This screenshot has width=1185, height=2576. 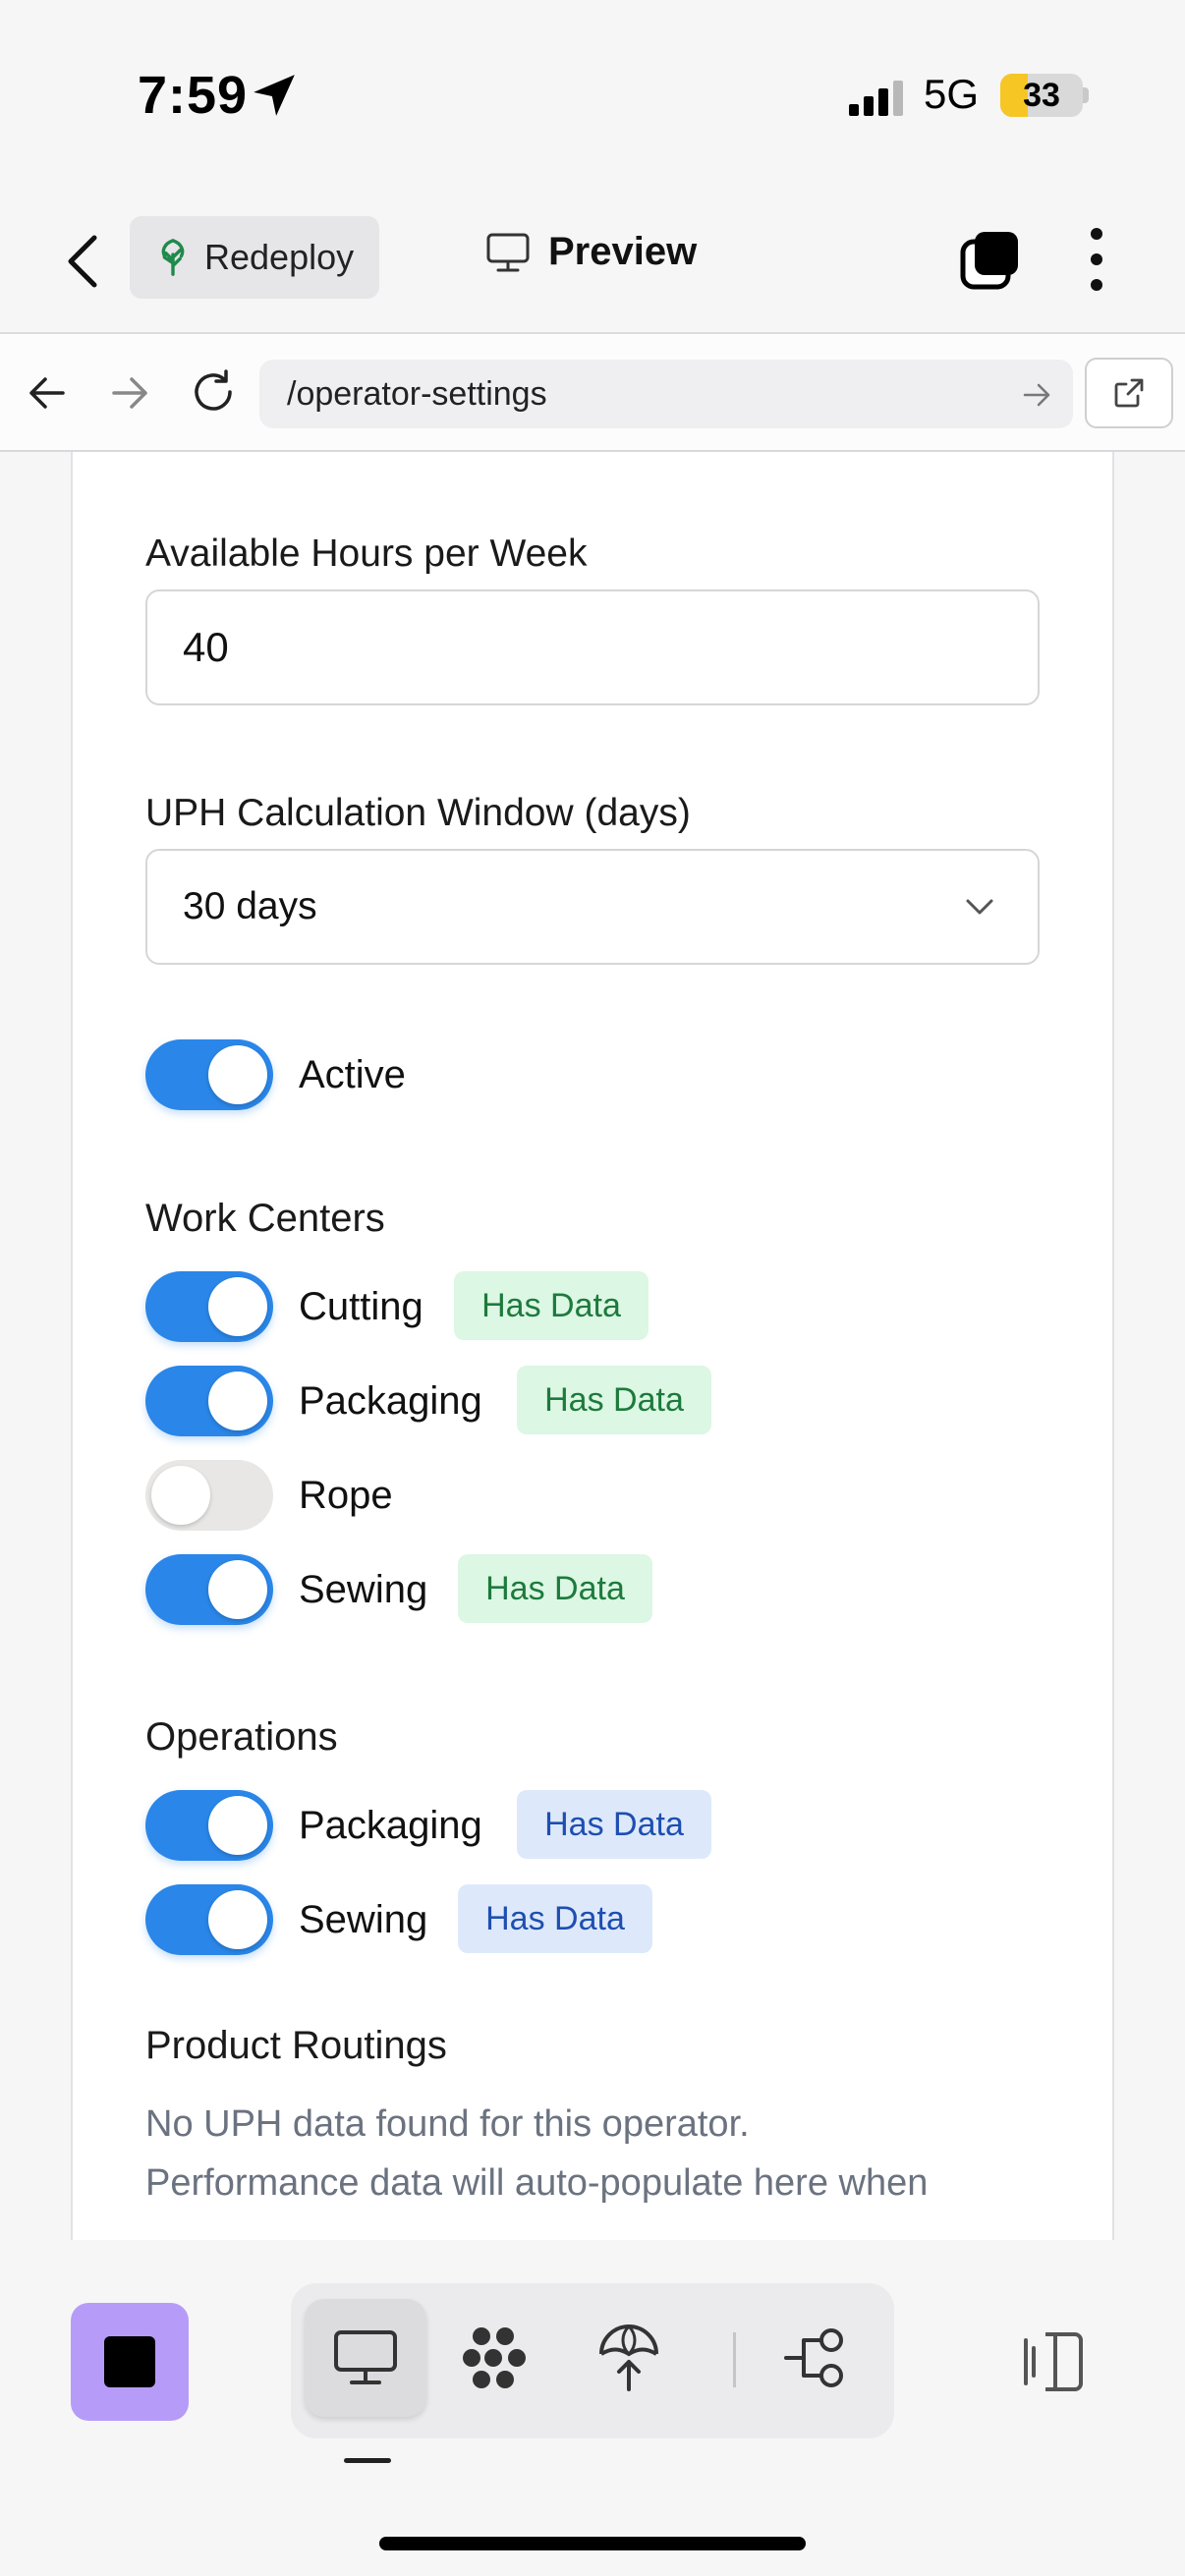 I want to click on workflow-button, so click(x=817, y=2358).